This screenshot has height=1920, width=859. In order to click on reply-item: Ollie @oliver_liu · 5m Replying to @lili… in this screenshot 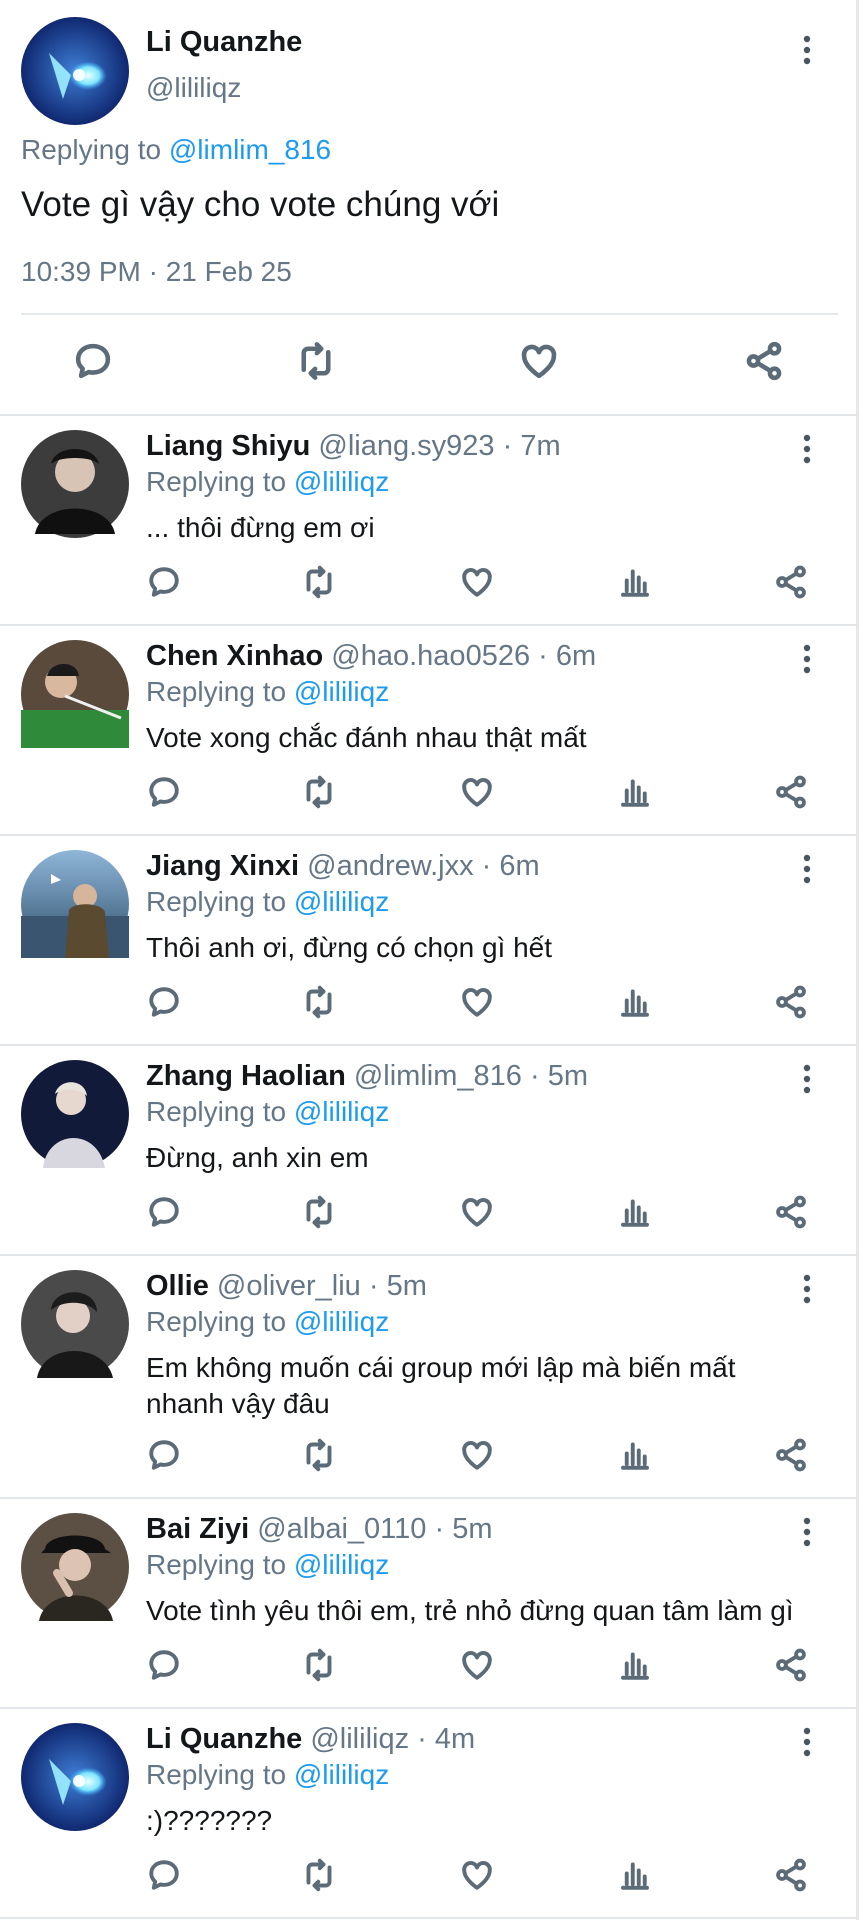, I will do `click(429, 1377)`.